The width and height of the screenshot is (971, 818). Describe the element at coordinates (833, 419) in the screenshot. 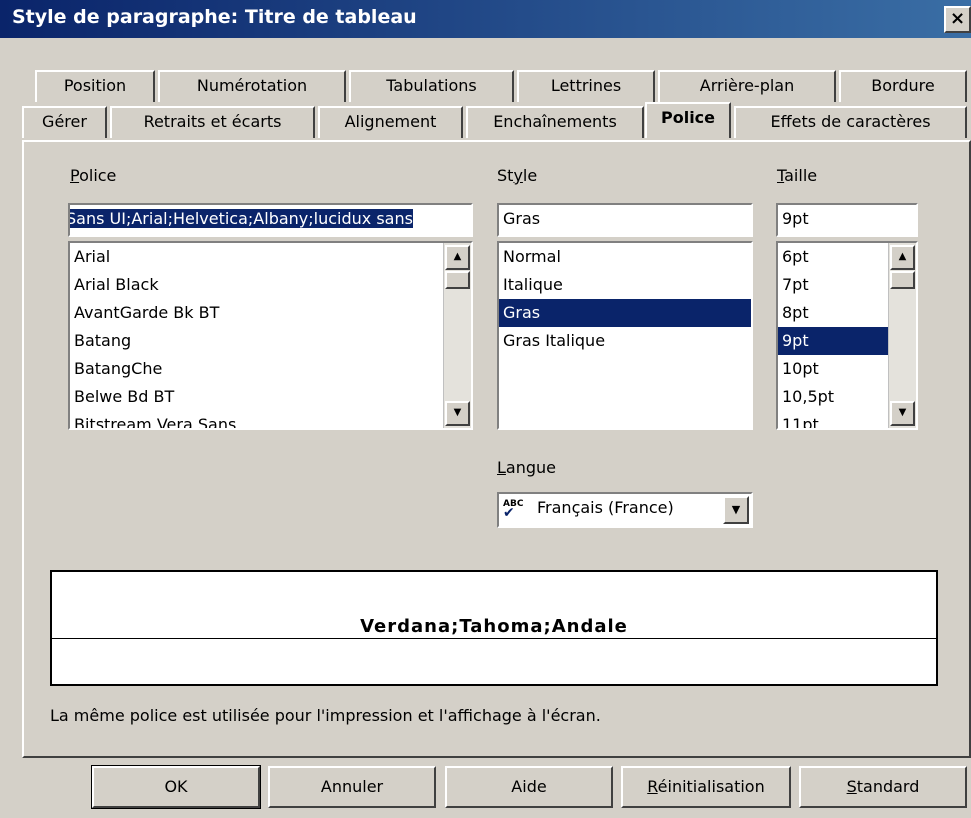

I see `list-item: 11pt` at that location.